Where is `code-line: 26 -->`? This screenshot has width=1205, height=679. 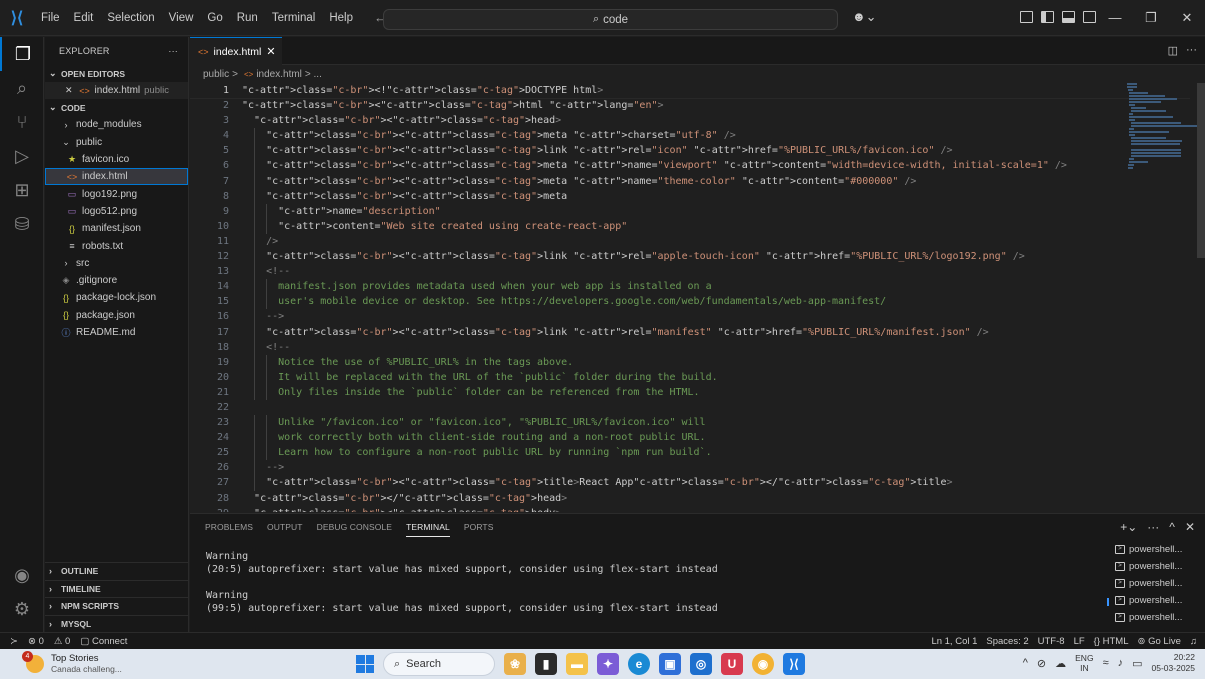 code-line: 26 --> is located at coordinates (690, 468).